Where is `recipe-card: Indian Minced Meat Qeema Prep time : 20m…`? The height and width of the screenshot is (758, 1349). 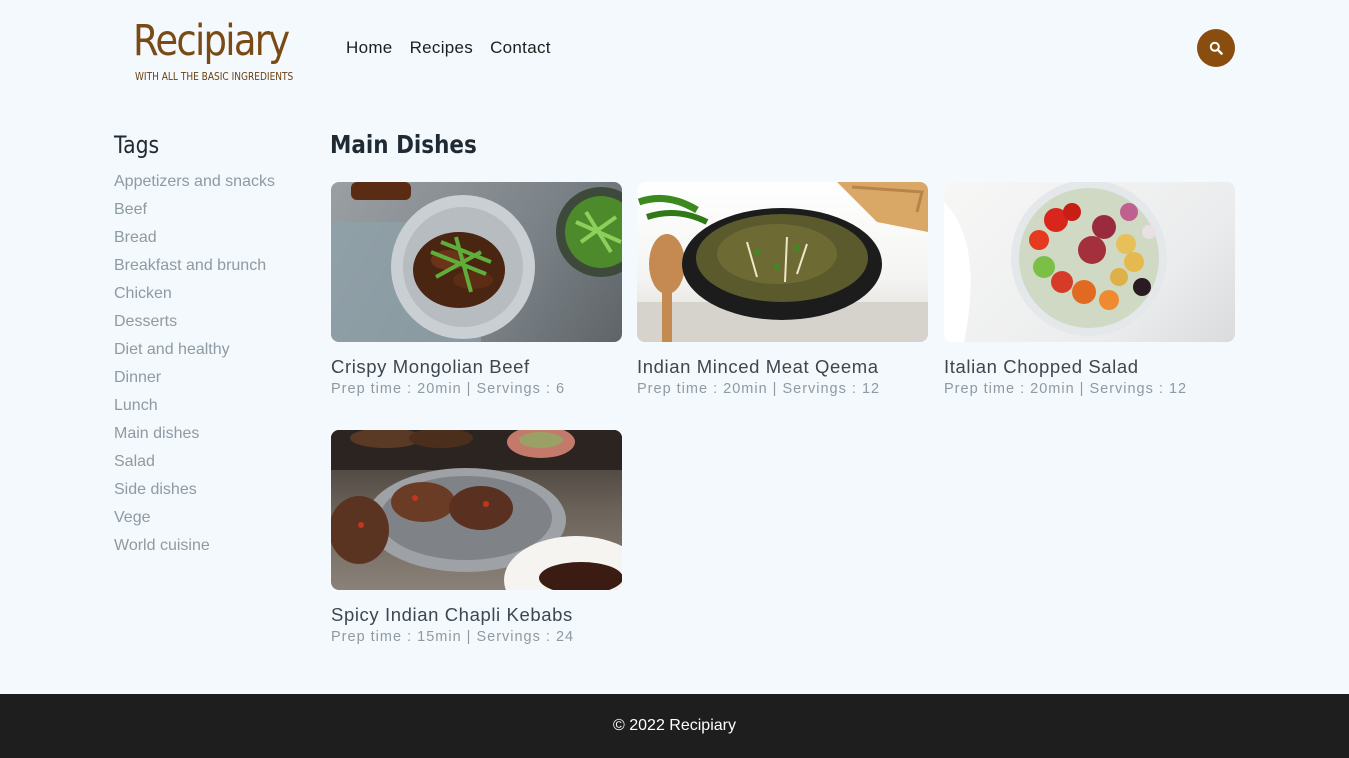
recipe-card: Indian Minced Meat Qeema Prep time : 20m… is located at coordinates (782, 290).